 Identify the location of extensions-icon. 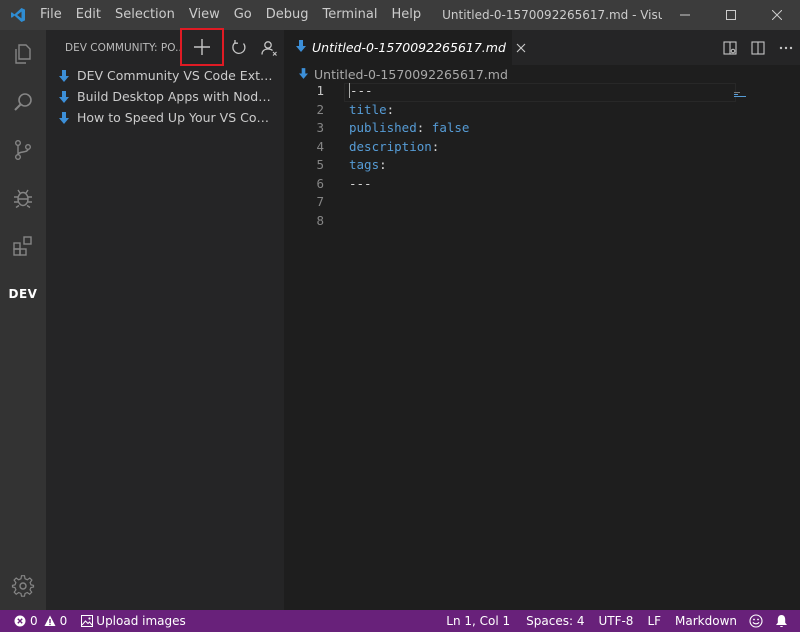
(22, 246).